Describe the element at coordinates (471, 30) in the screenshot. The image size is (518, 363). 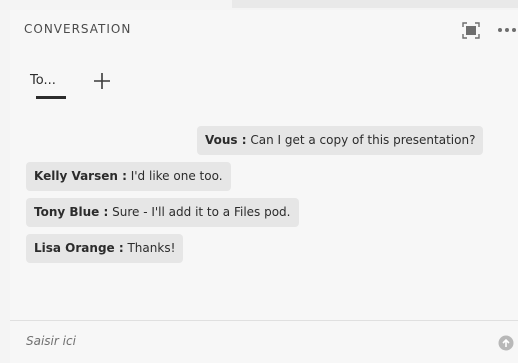
I see `fullscreen-icon` at that location.